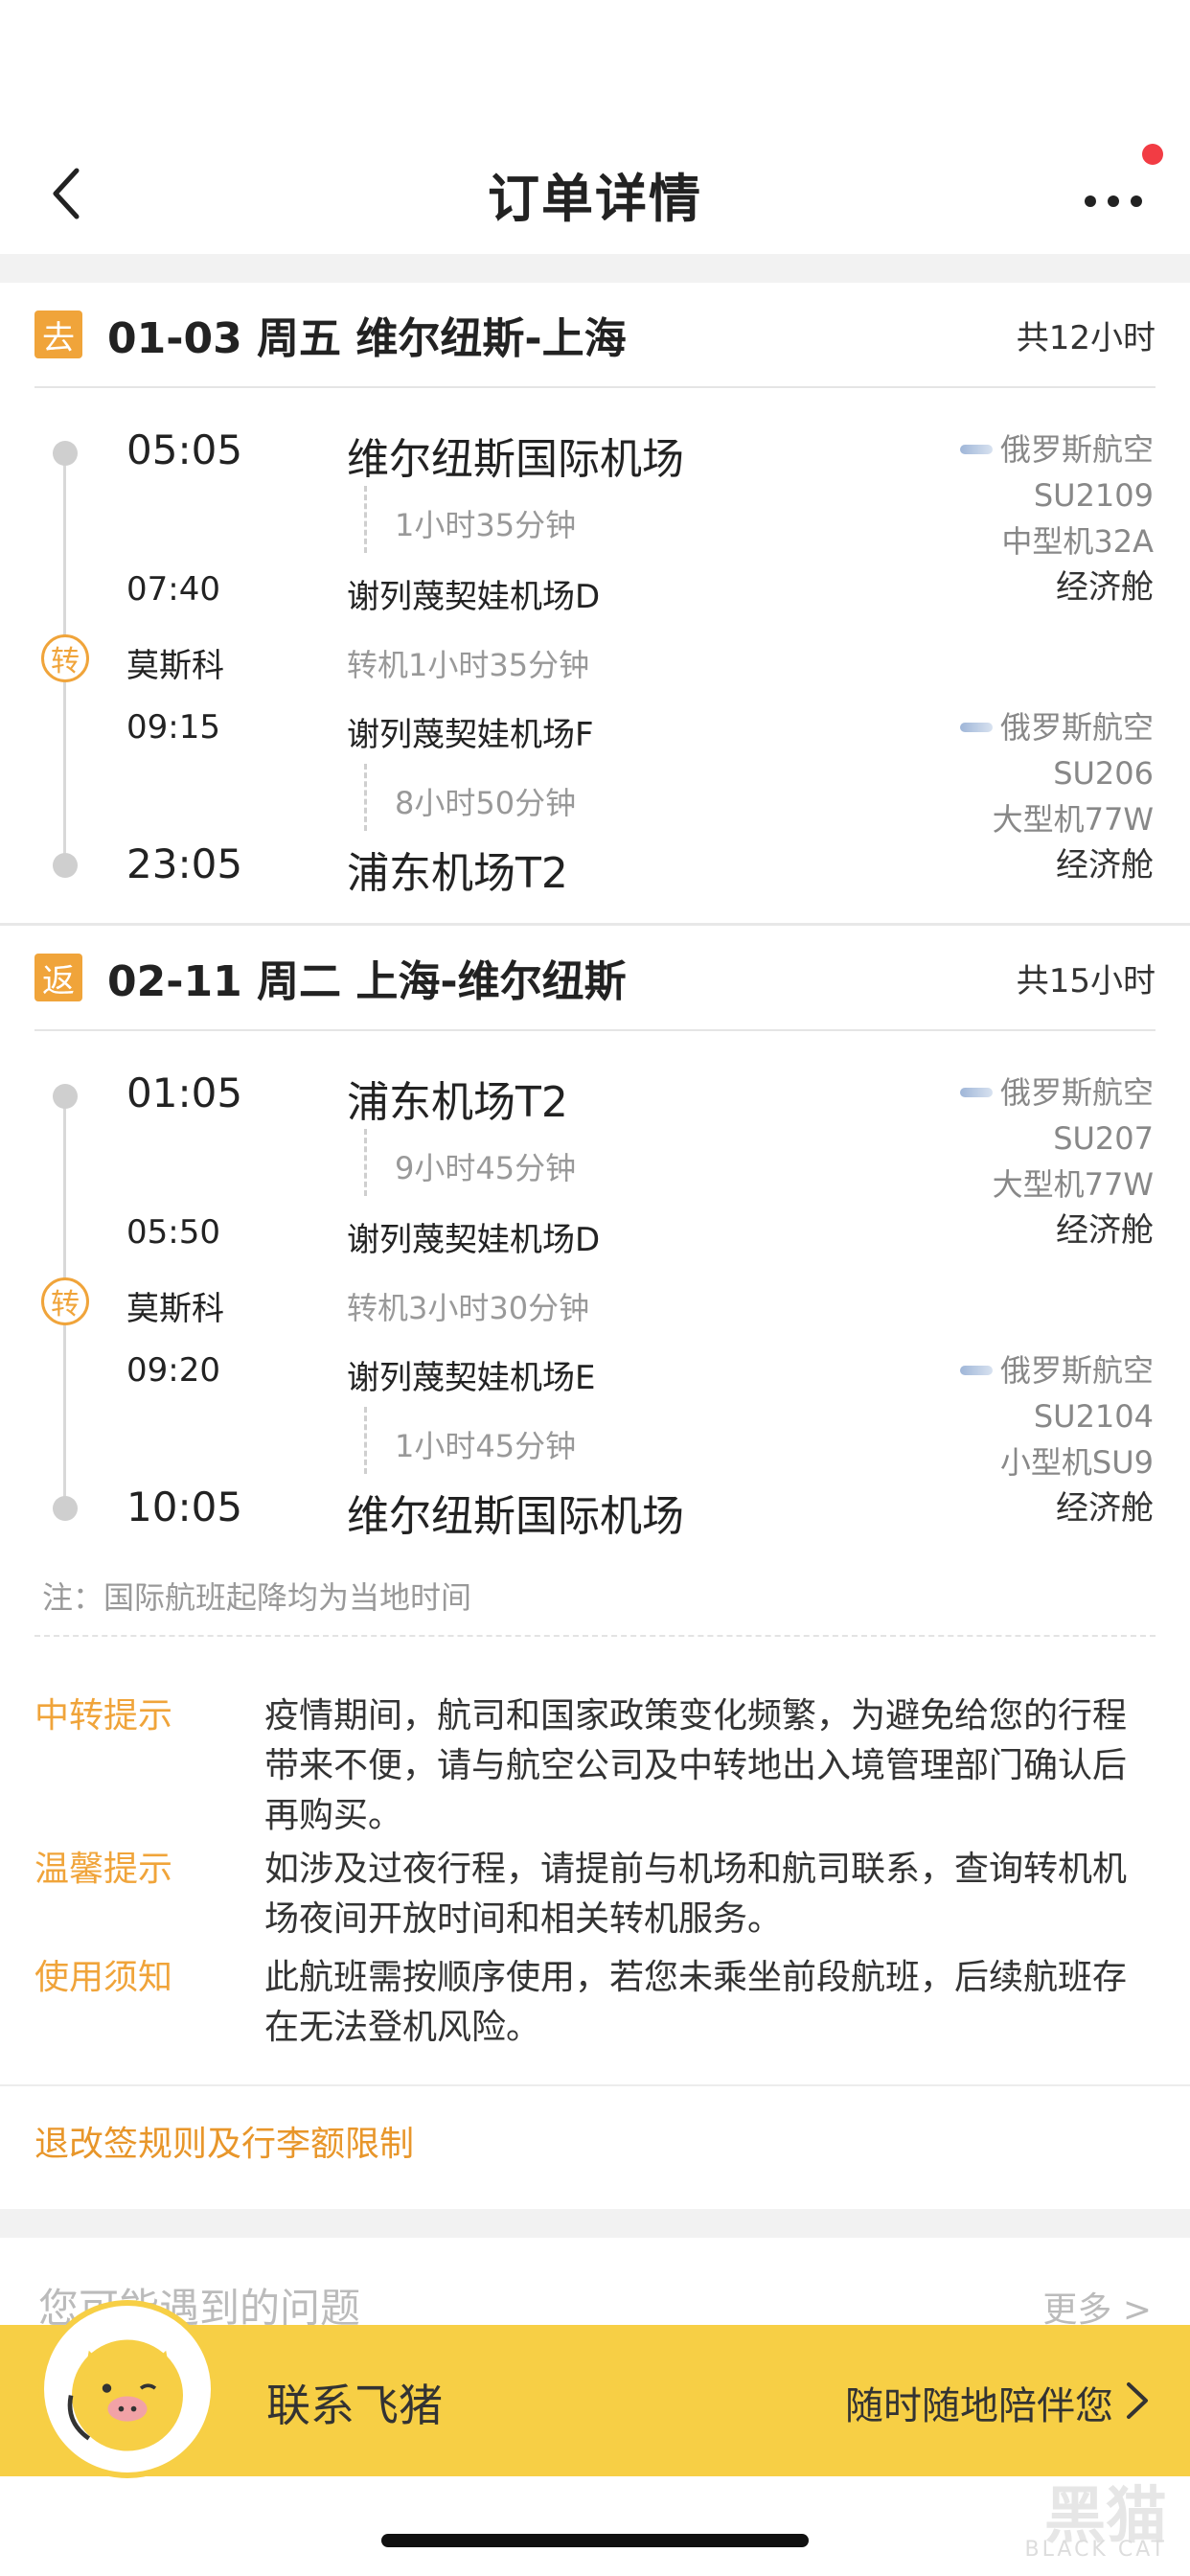  Describe the element at coordinates (173, 727) in the screenshot. I see `departure2-time: 09:15` at that location.